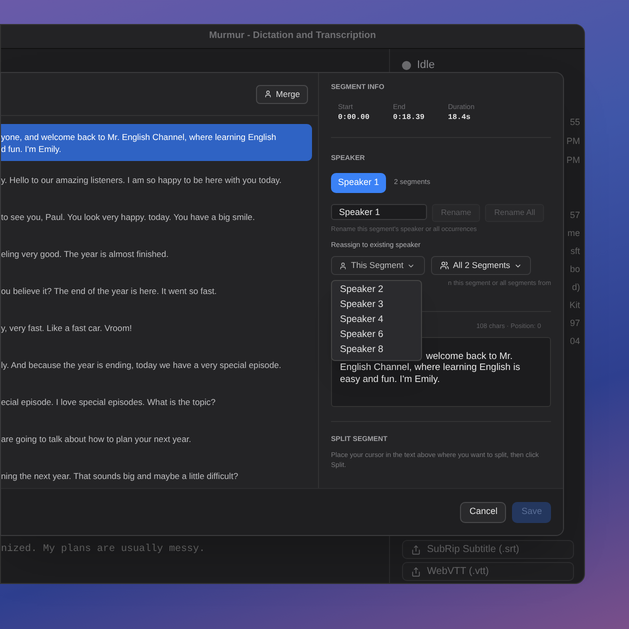 The width and height of the screenshot is (629, 629). Describe the element at coordinates (139, 136) in the screenshot. I see `segment-text: yone, and welcome back to Mr. English Channel, where learning English` at that location.